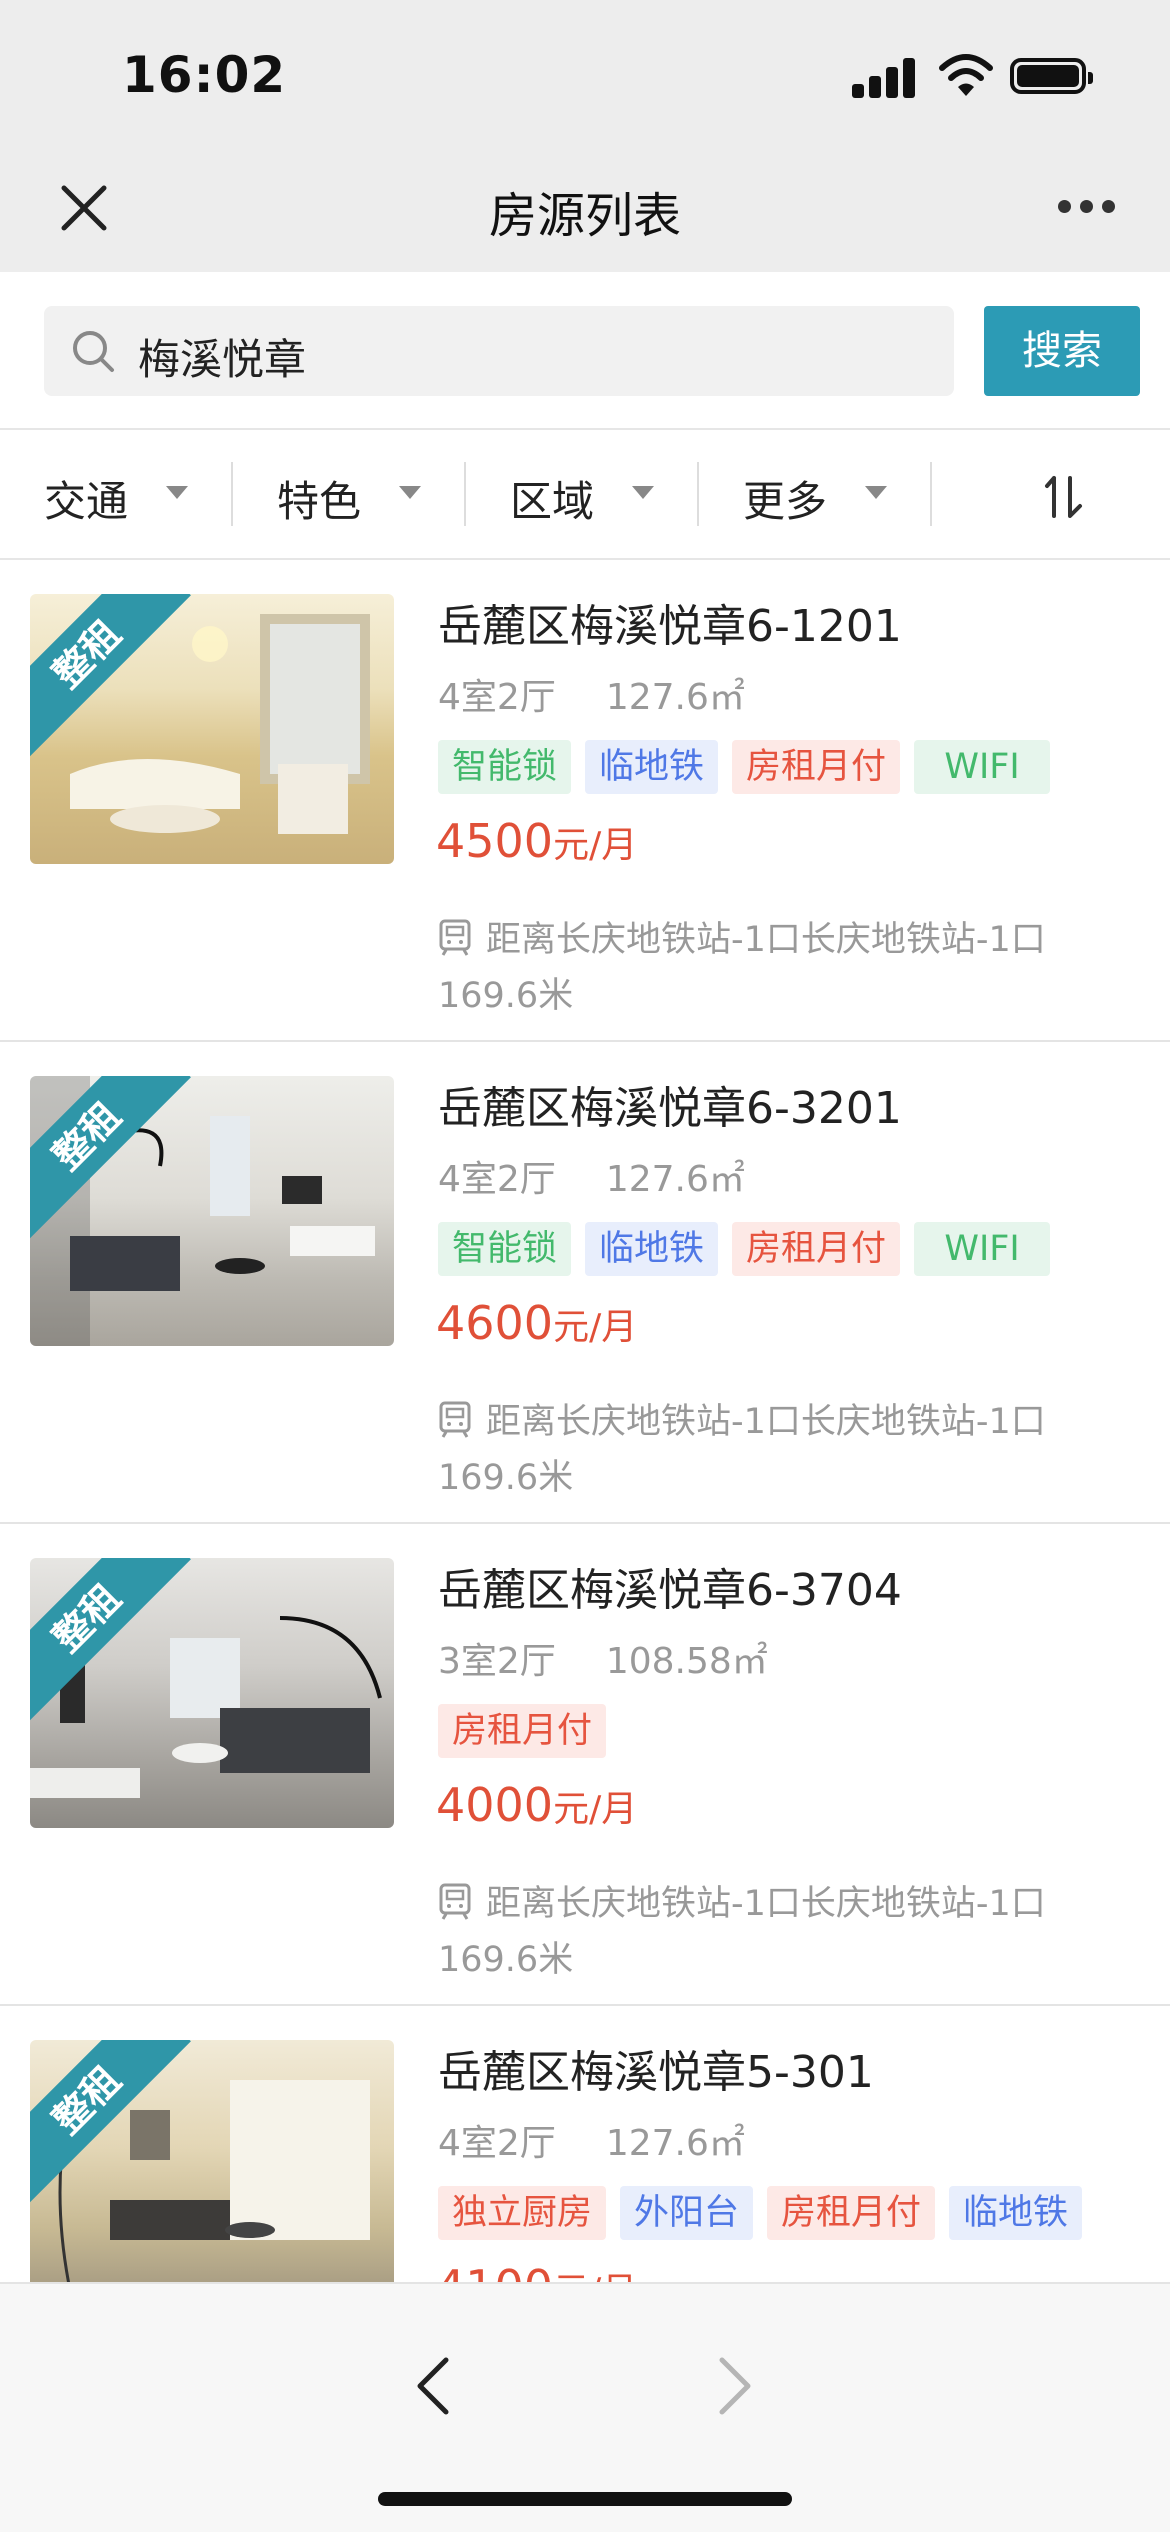  I want to click on filter-transport: 交通, so click(116, 494).